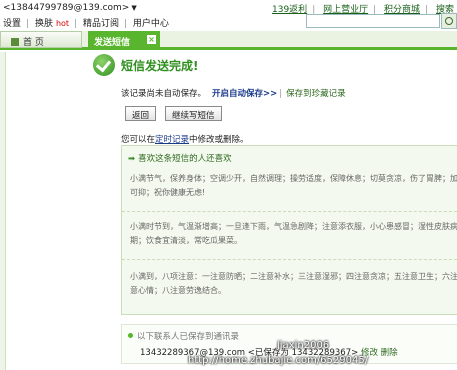 This screenshot has width=457, height=370. What do you see at coordinates (104, 65) in the screenshot?
I see `check-circle-icon` at bounding box center [104, 65].